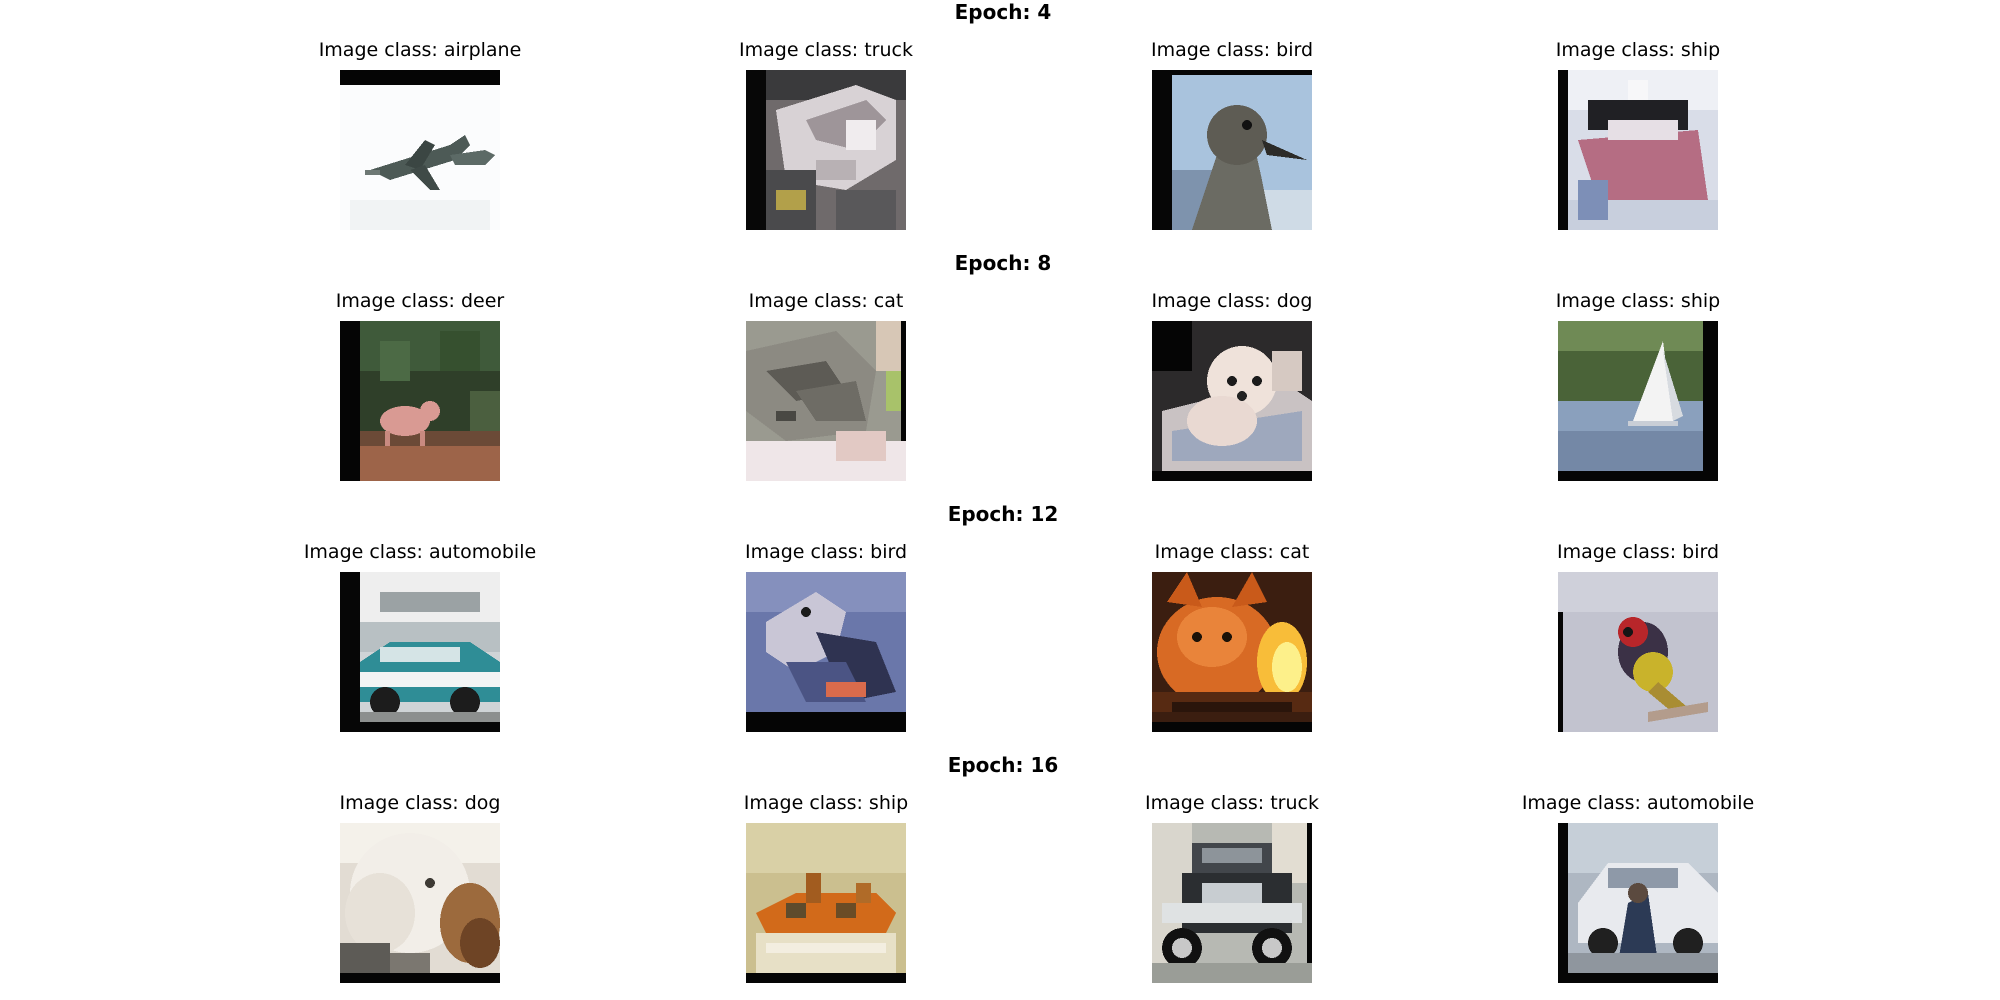 This screenshot has height=1000, width=2000. I want to click on image-cell: Image class: deer, so click(420, 385).